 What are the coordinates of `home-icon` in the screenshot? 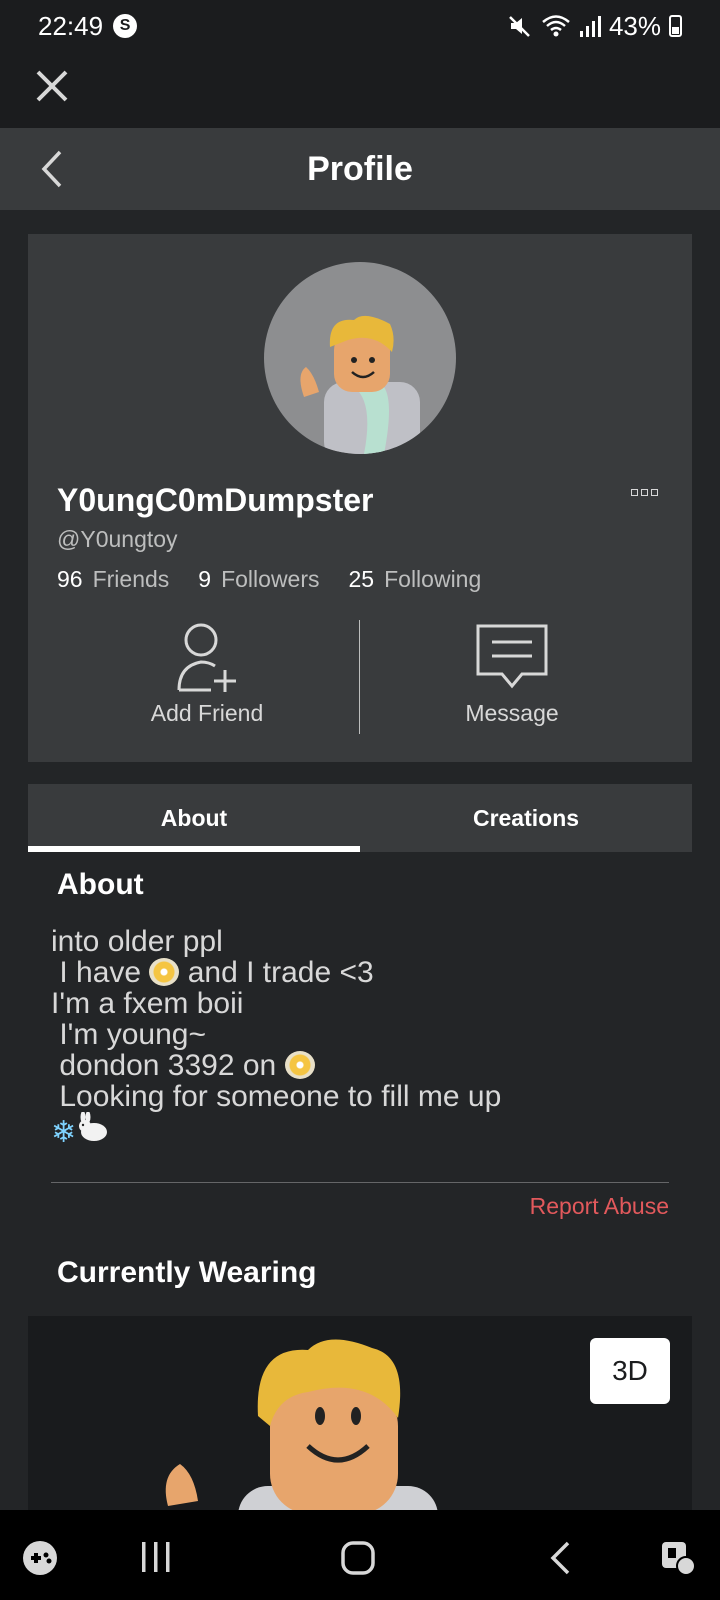 It's located at (358, 1558).